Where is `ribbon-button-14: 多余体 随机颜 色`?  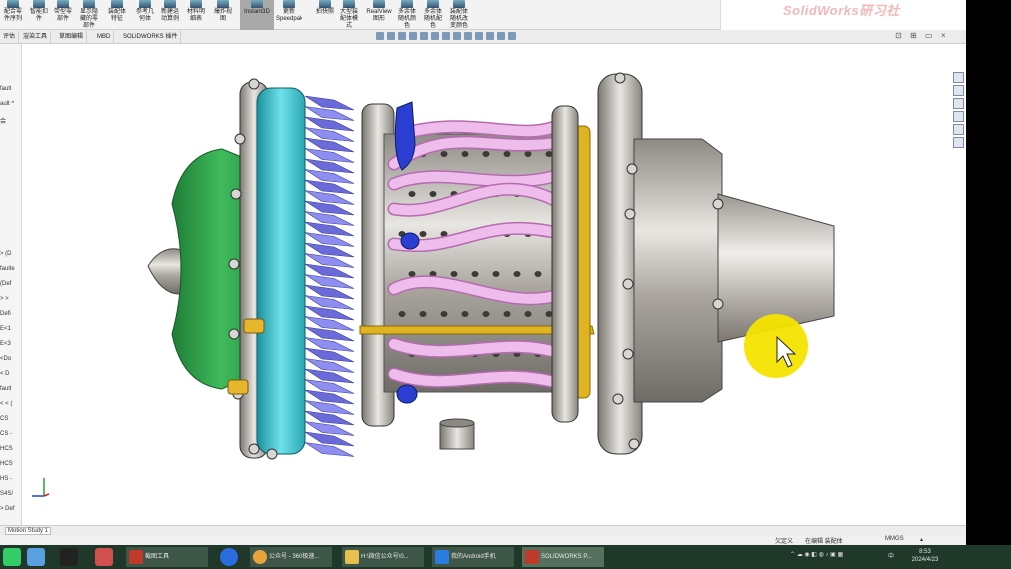
ribbon-button-14: 多余体 随机颜 色 is located at coordinates (407, 15).